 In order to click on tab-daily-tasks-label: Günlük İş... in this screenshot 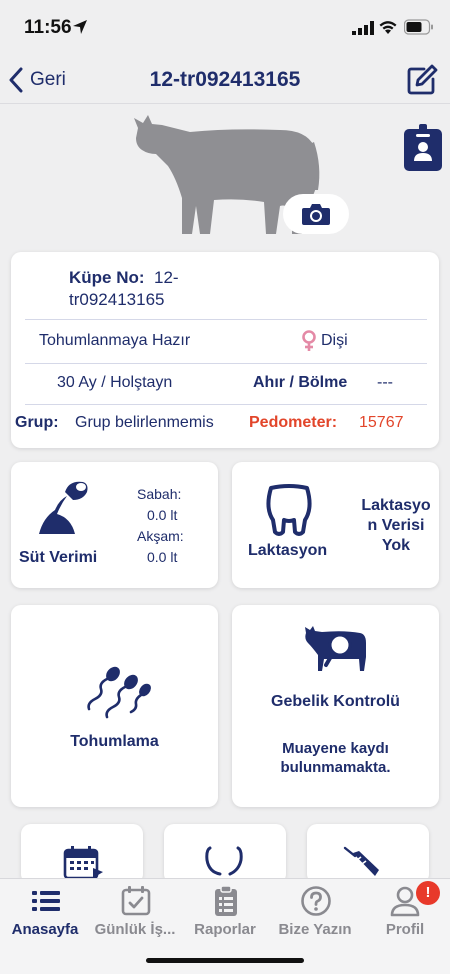, I will do `click(135, 929)`.